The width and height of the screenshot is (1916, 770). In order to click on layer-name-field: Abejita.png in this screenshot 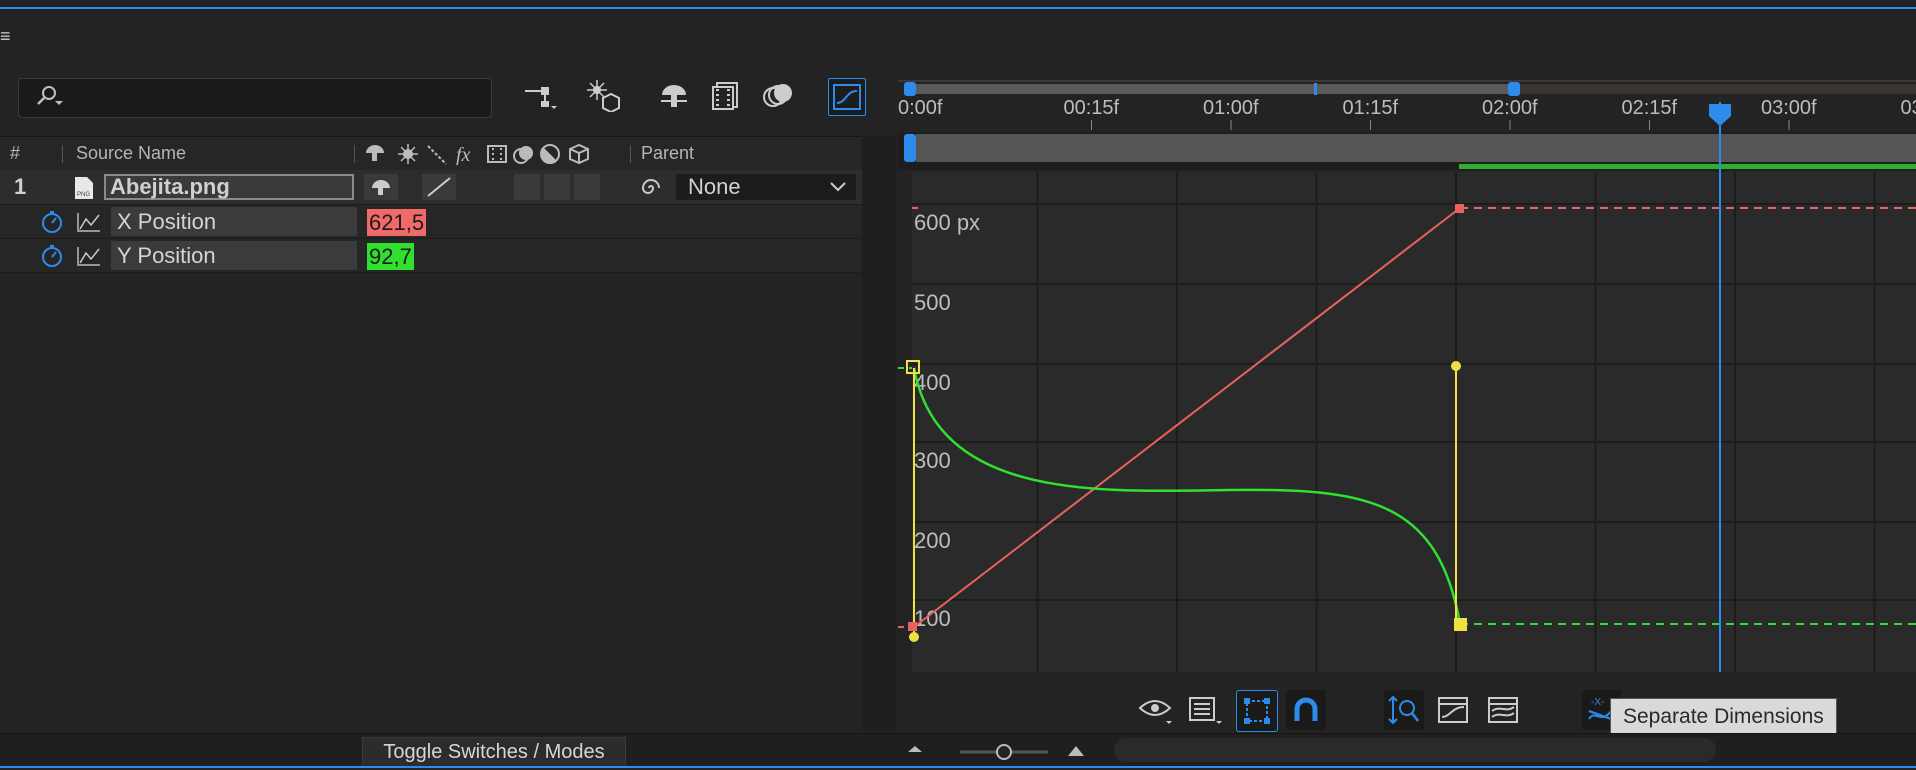, I will do `click(229, 187)`.